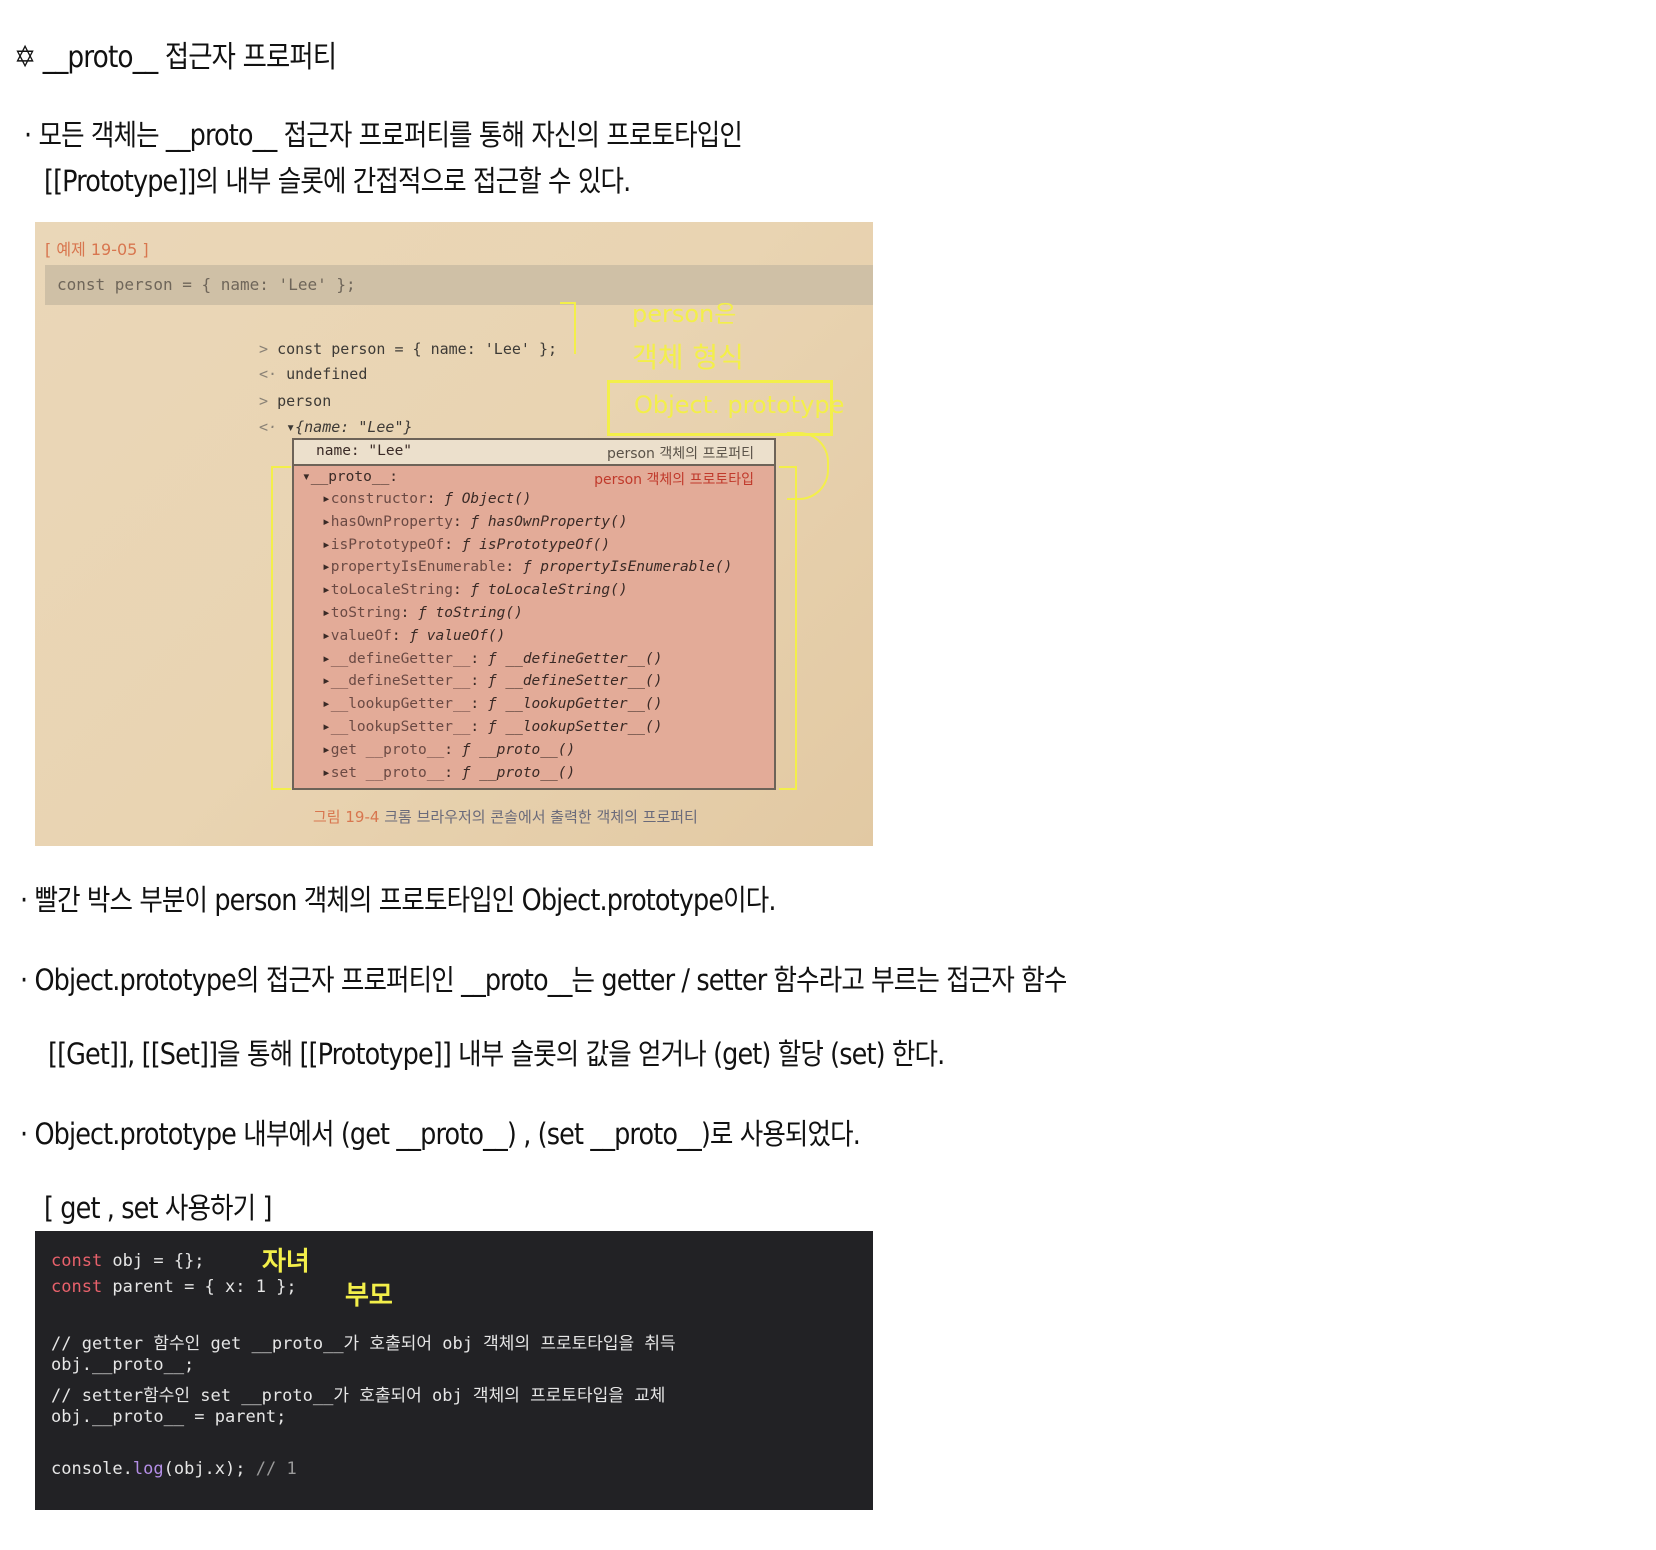 The height and width of the screenshot is (1550, 1656). What do you see at coordinates (788, 628) in the screenshot?
I see `right-bracket` at bounding box center [788, 628].